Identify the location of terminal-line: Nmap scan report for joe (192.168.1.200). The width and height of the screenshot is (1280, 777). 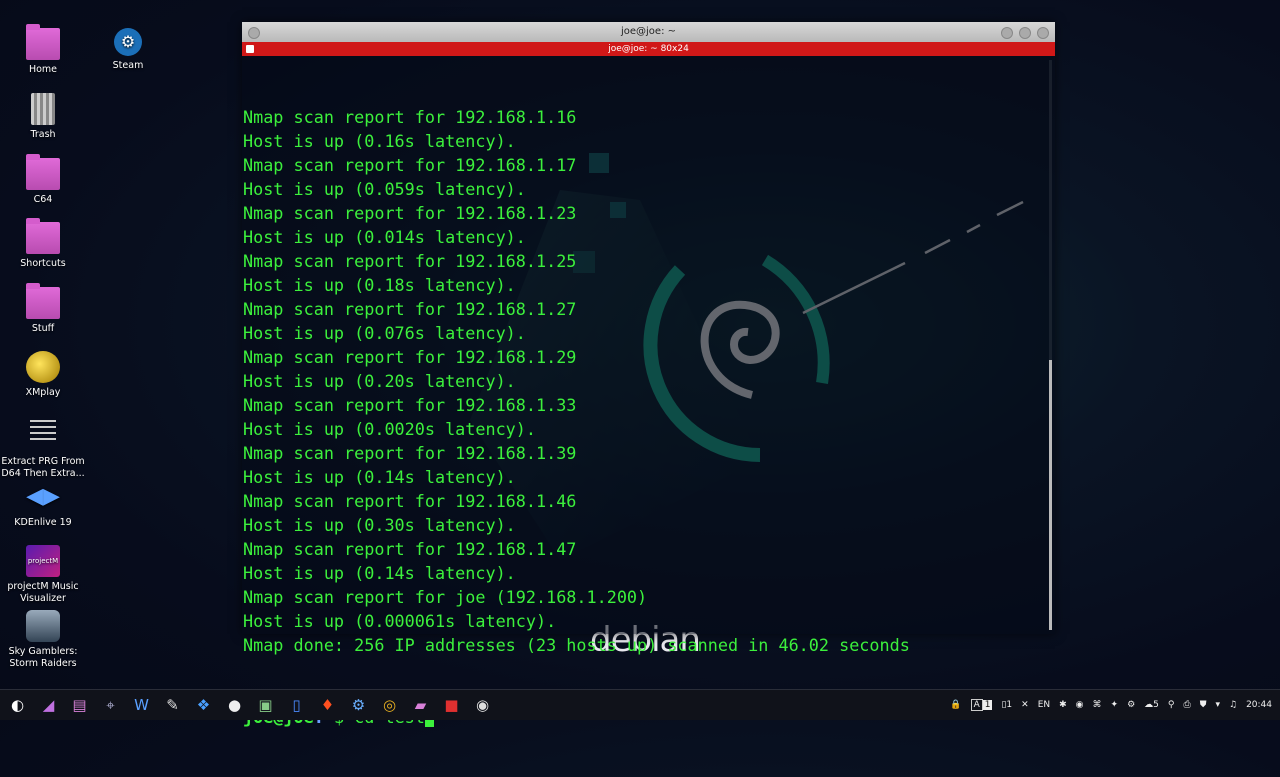
(445, 597).